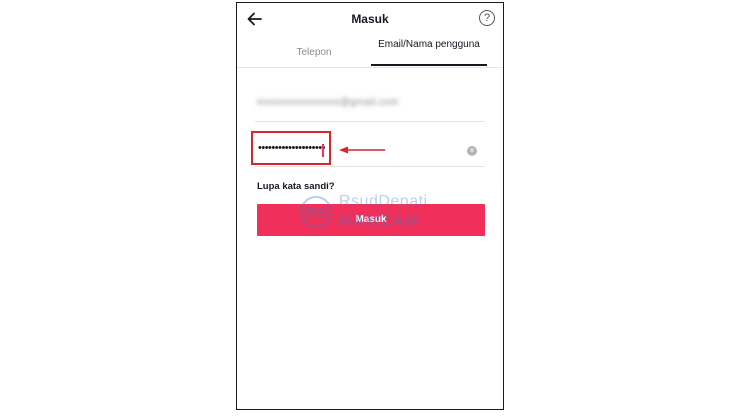 The height and width of the screenshot is (416, 740). I want to click on page-title: Masuk, so click(370, 19).